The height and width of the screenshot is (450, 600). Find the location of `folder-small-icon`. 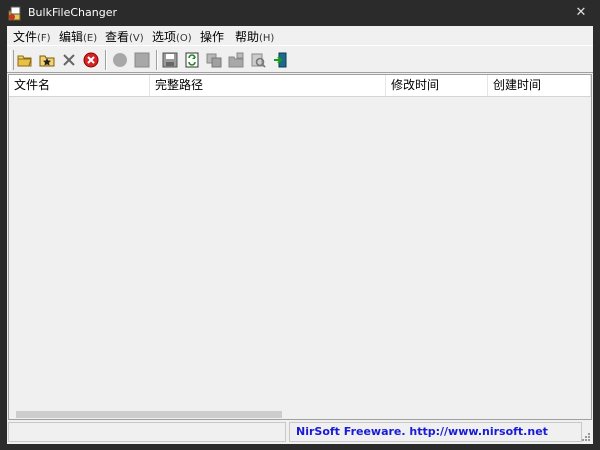

folder-small-icon is located at coordinates (236, 60).